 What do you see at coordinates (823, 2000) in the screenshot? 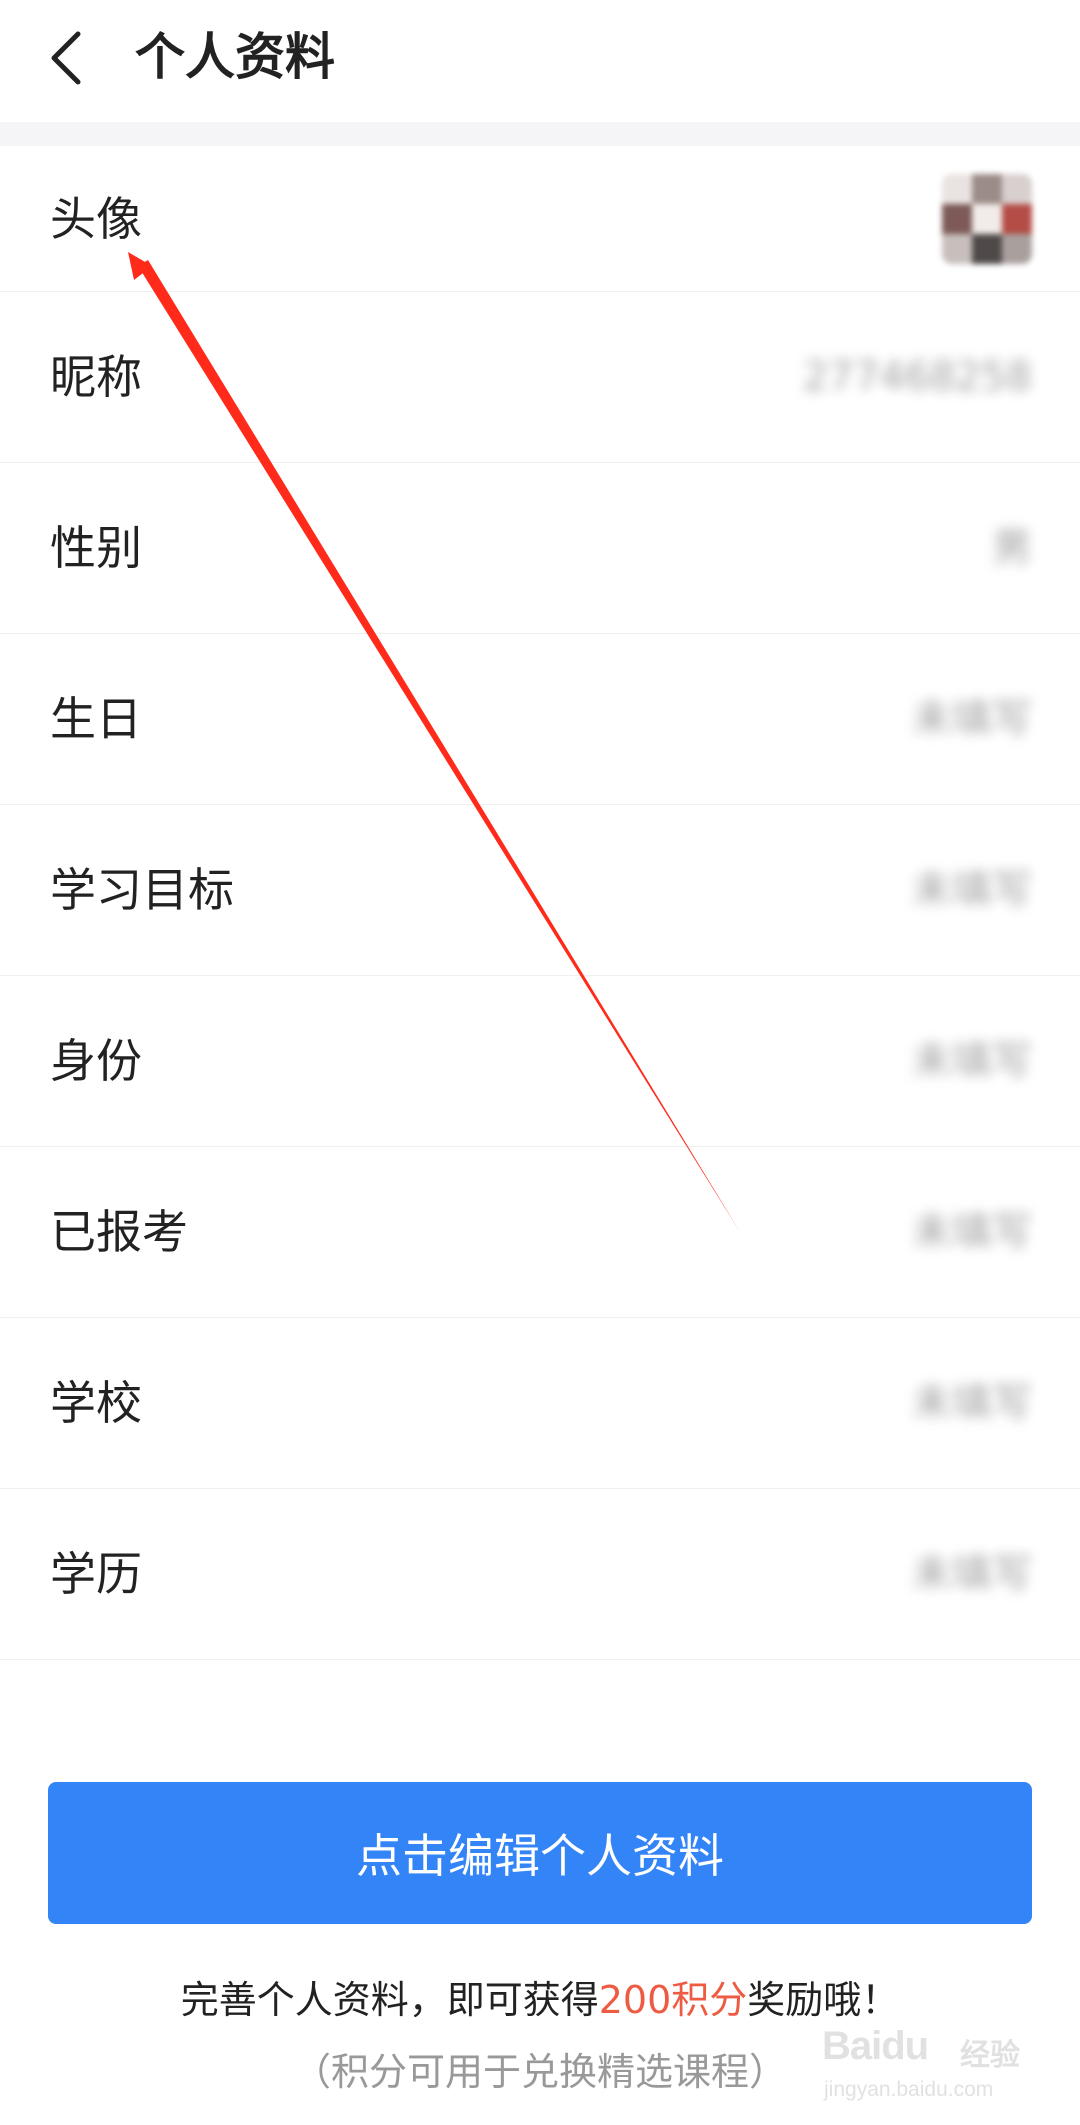
I see `reward-suffix: 奖励哦！` at bounding box center [823, 2000].